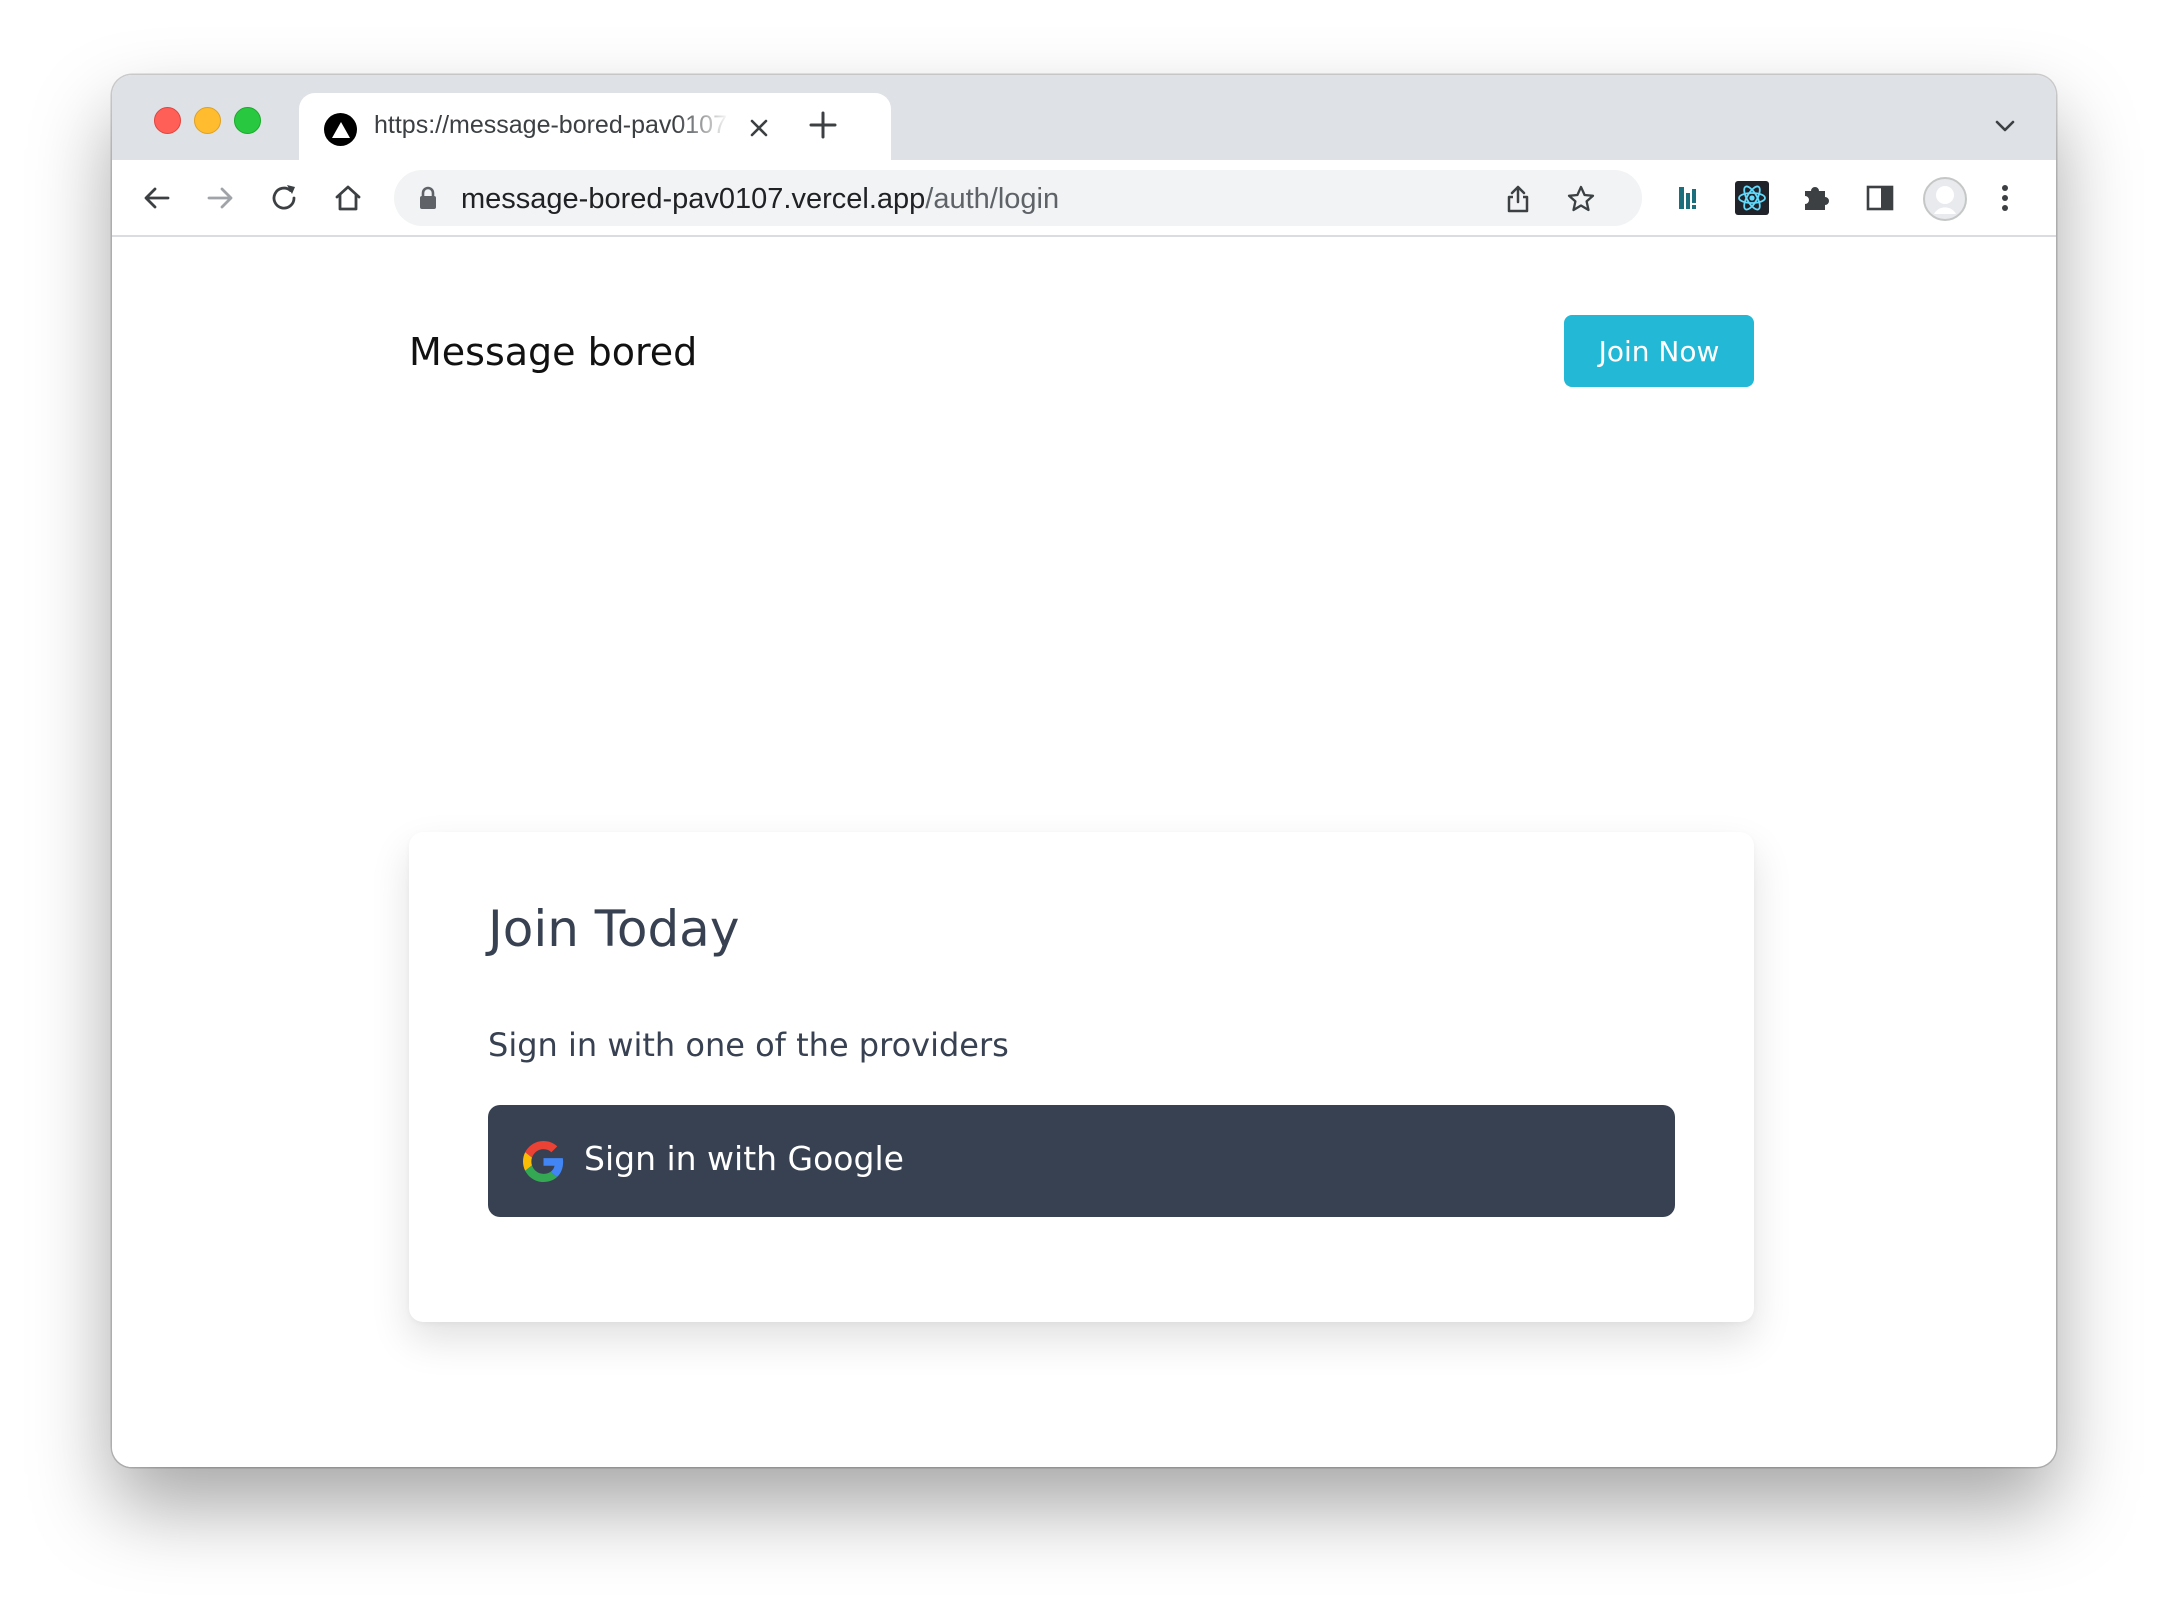  What do you see at coordinates (1581, 199) in the screenshot?
I see `star-icon` at bounding box center [1581, 199].